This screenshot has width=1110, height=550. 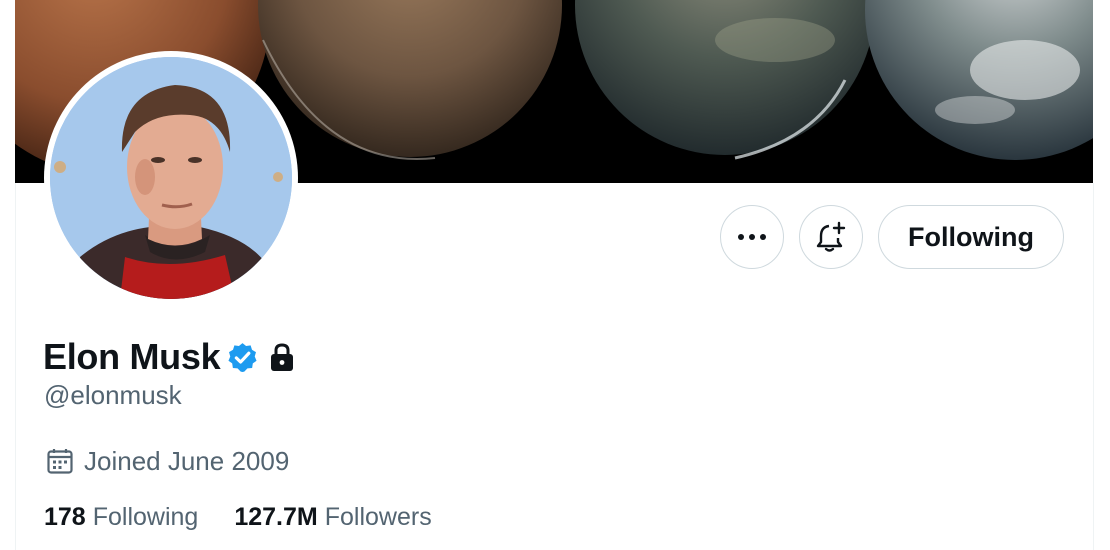 I want to click on profile-name-row: Elon Musk, so click(x=169, y=357).